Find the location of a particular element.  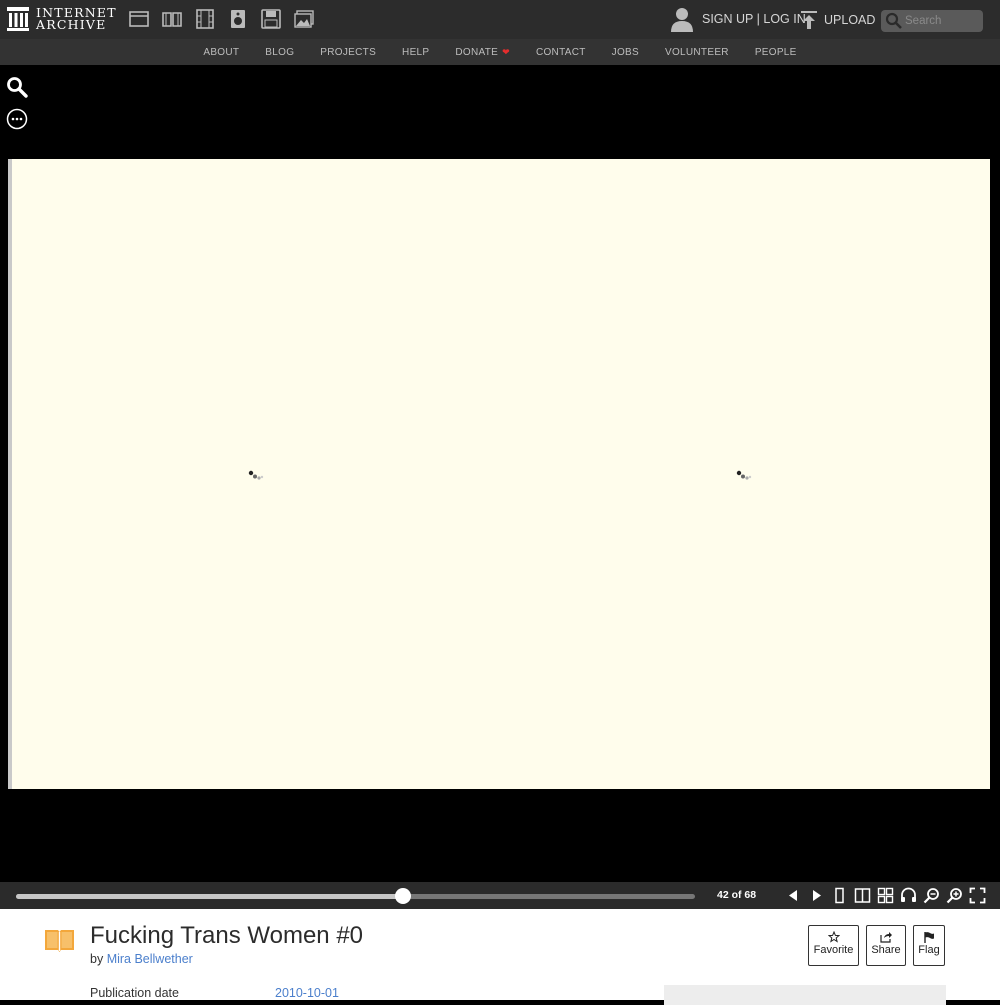

zoom-in-button is located at coordinates (954, 895).